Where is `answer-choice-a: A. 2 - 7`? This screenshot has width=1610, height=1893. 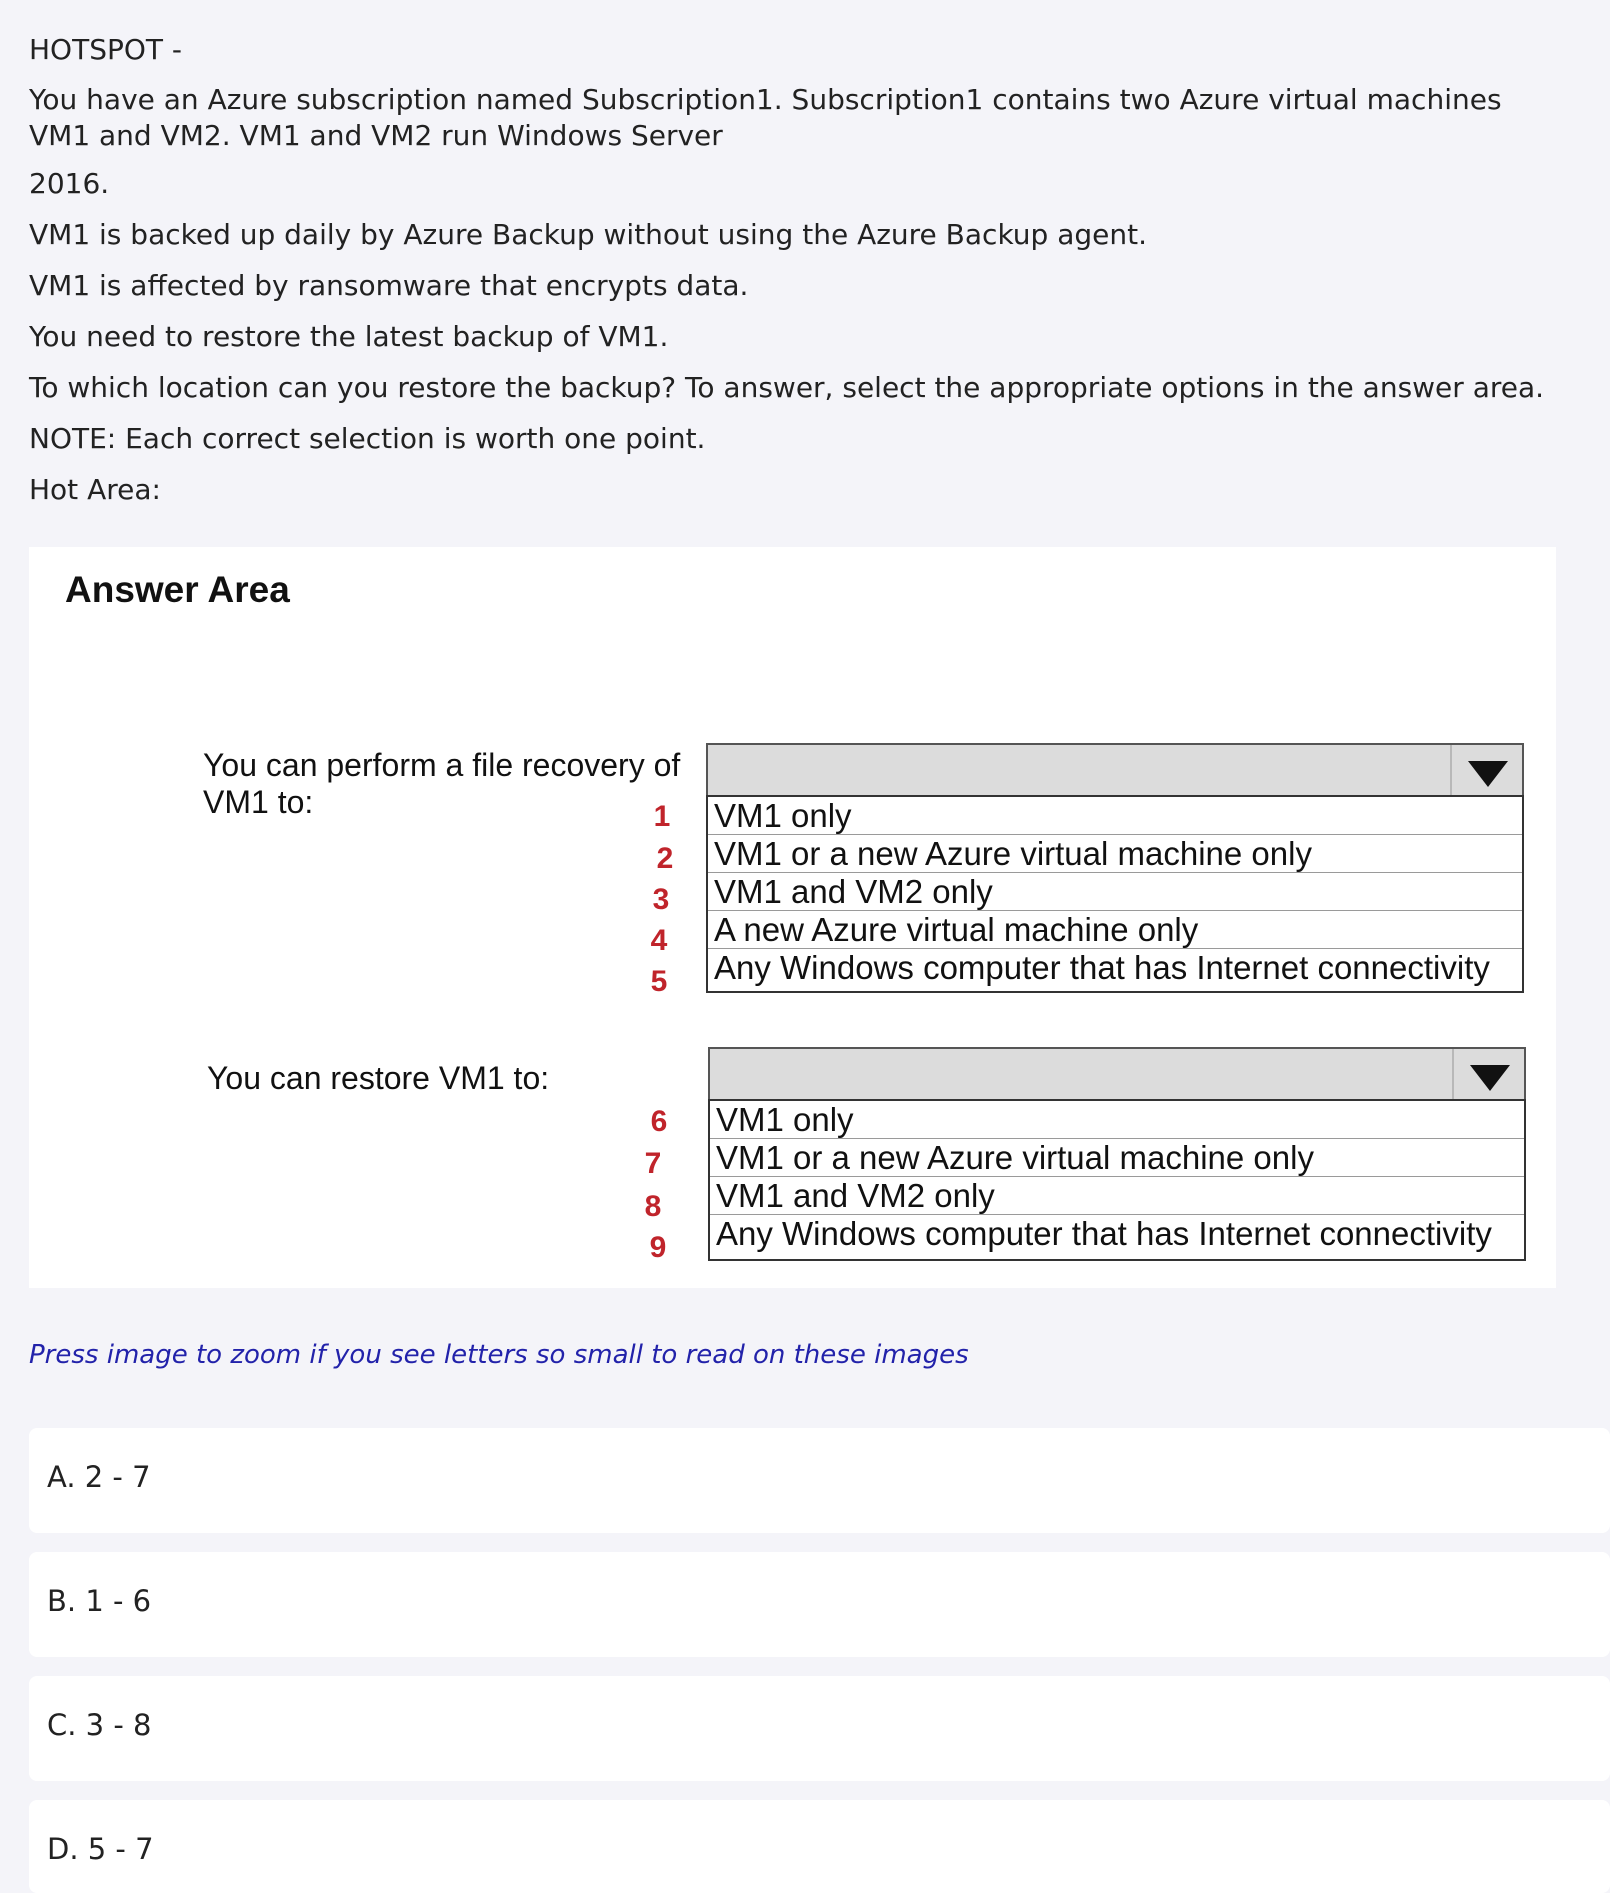
answer-choice-a: A. 2 - 7 is located at coordinates (819, 1480).